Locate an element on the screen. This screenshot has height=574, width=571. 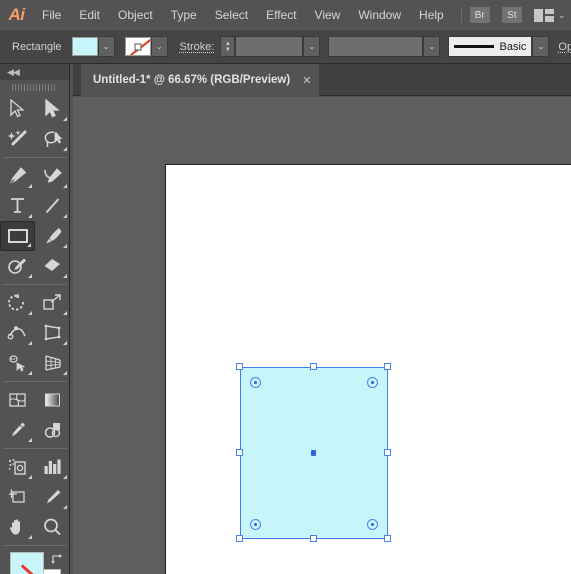
variable-width-control: ⌄ is located at coordinates (384, 46).